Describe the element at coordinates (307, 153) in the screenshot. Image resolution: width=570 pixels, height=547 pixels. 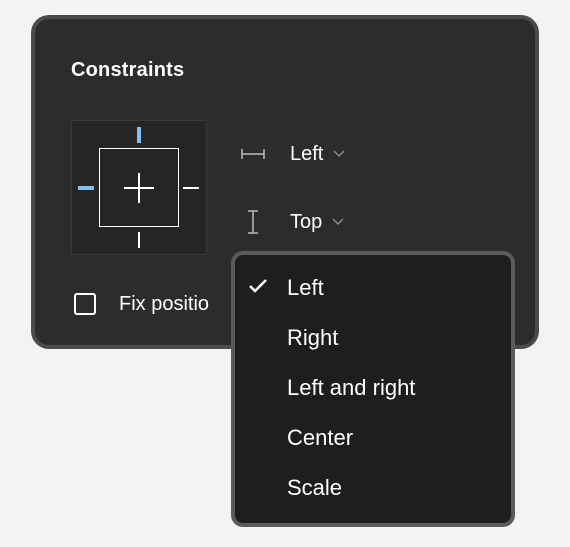
I see `horizontal-constraint-value: Left` at that location.